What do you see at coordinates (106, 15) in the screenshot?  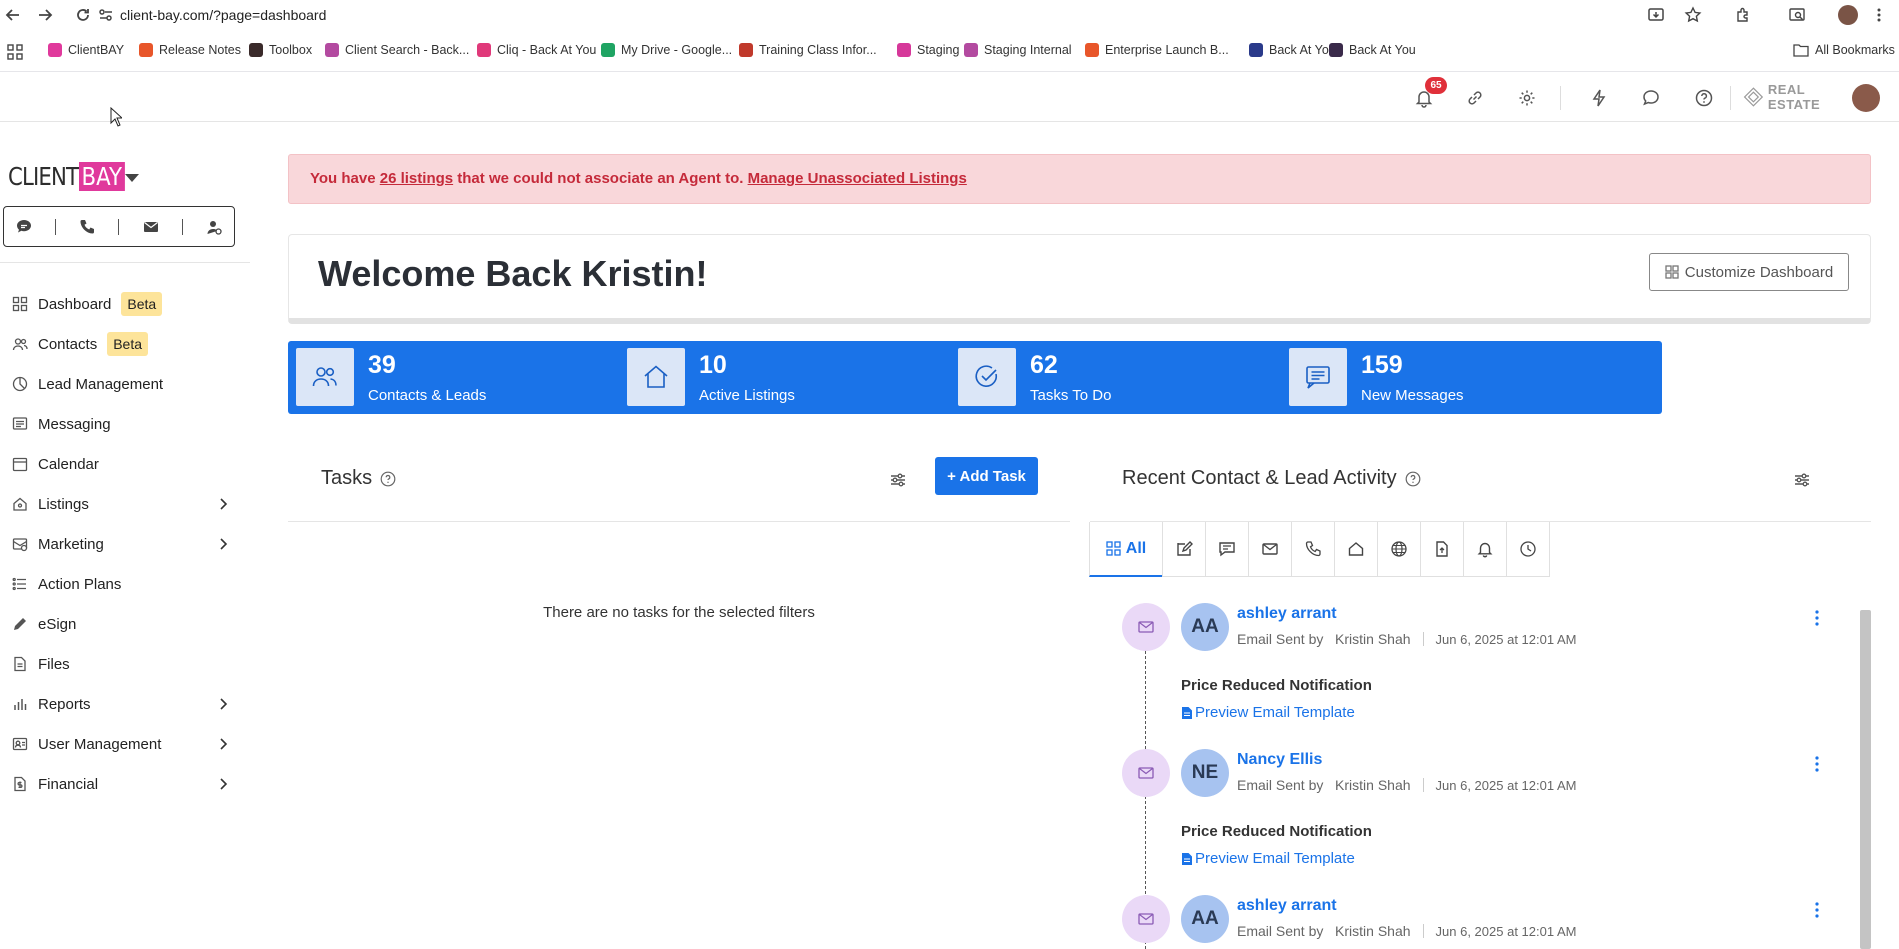 I see `site-settings-icon` at bounding box center [106, 15].